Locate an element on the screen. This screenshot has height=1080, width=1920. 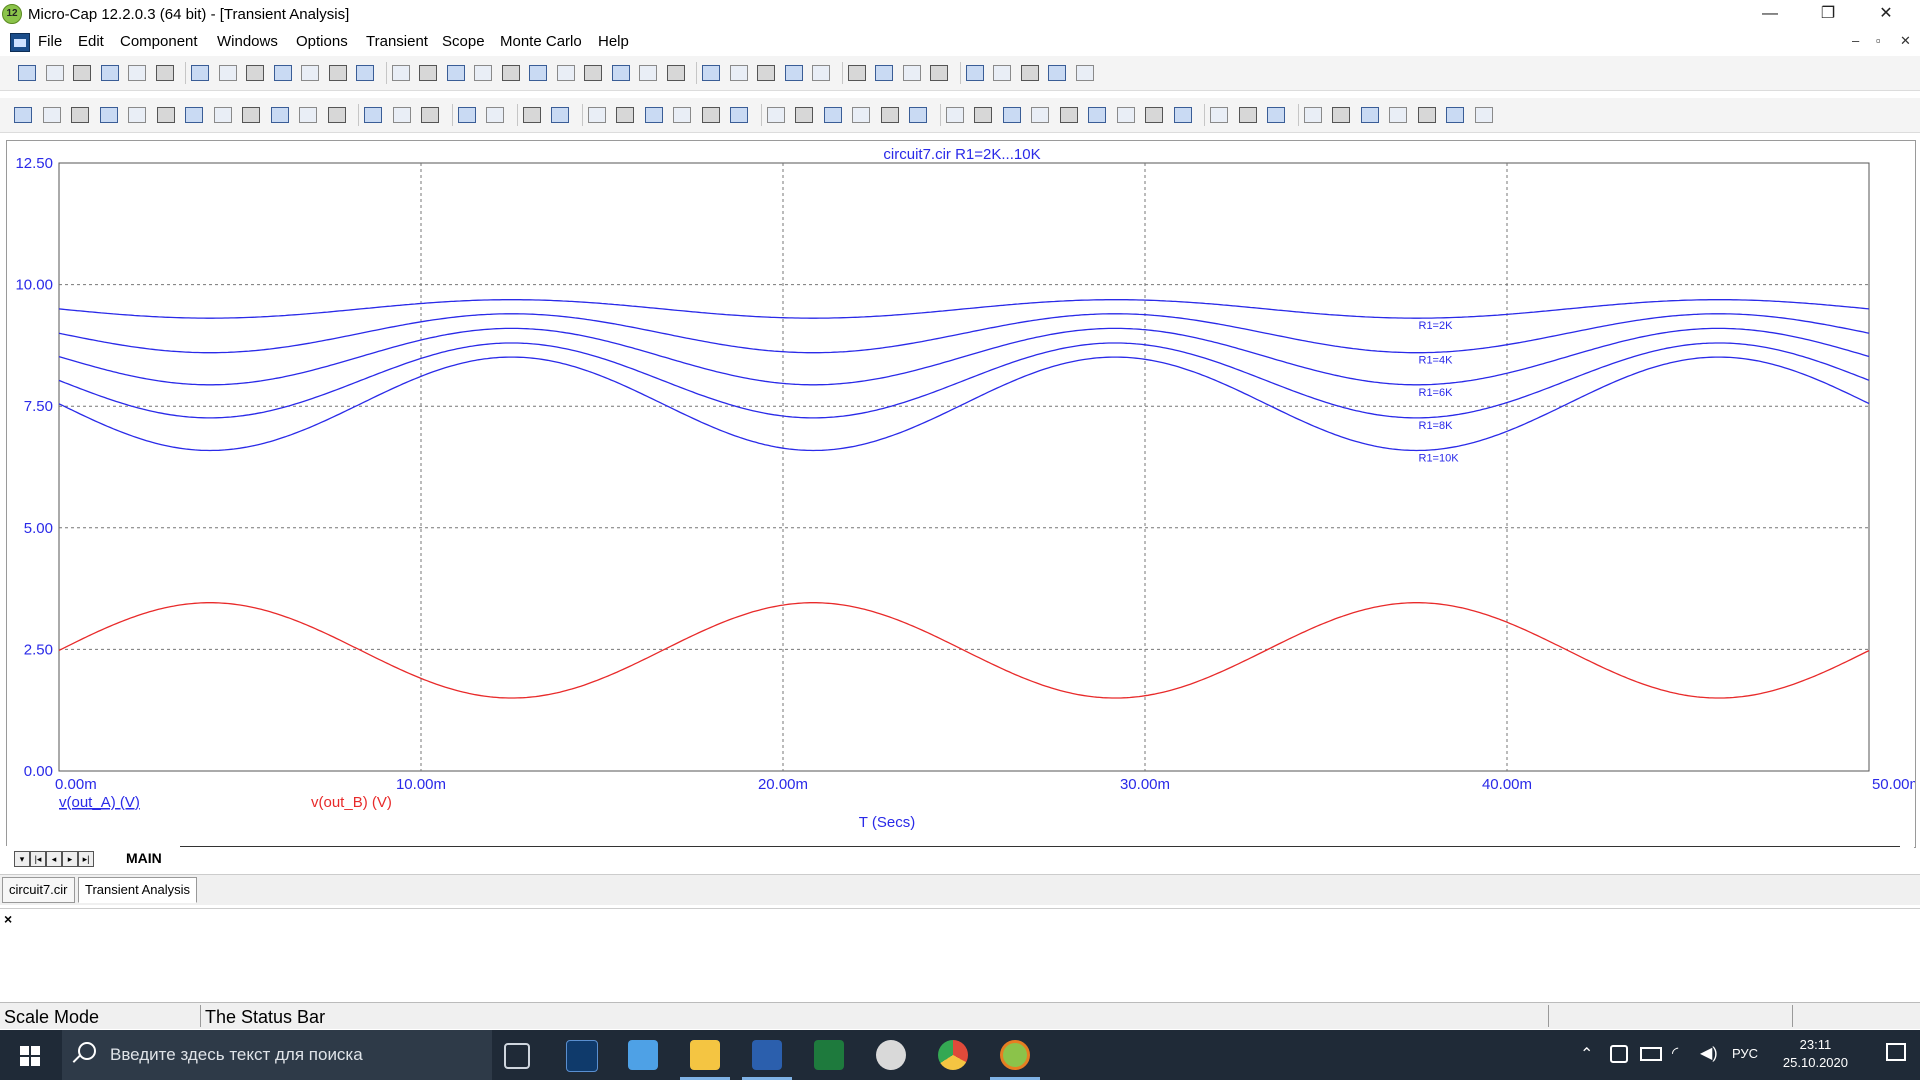
snipping-tool-icon is located at coordinates (891, 1055).